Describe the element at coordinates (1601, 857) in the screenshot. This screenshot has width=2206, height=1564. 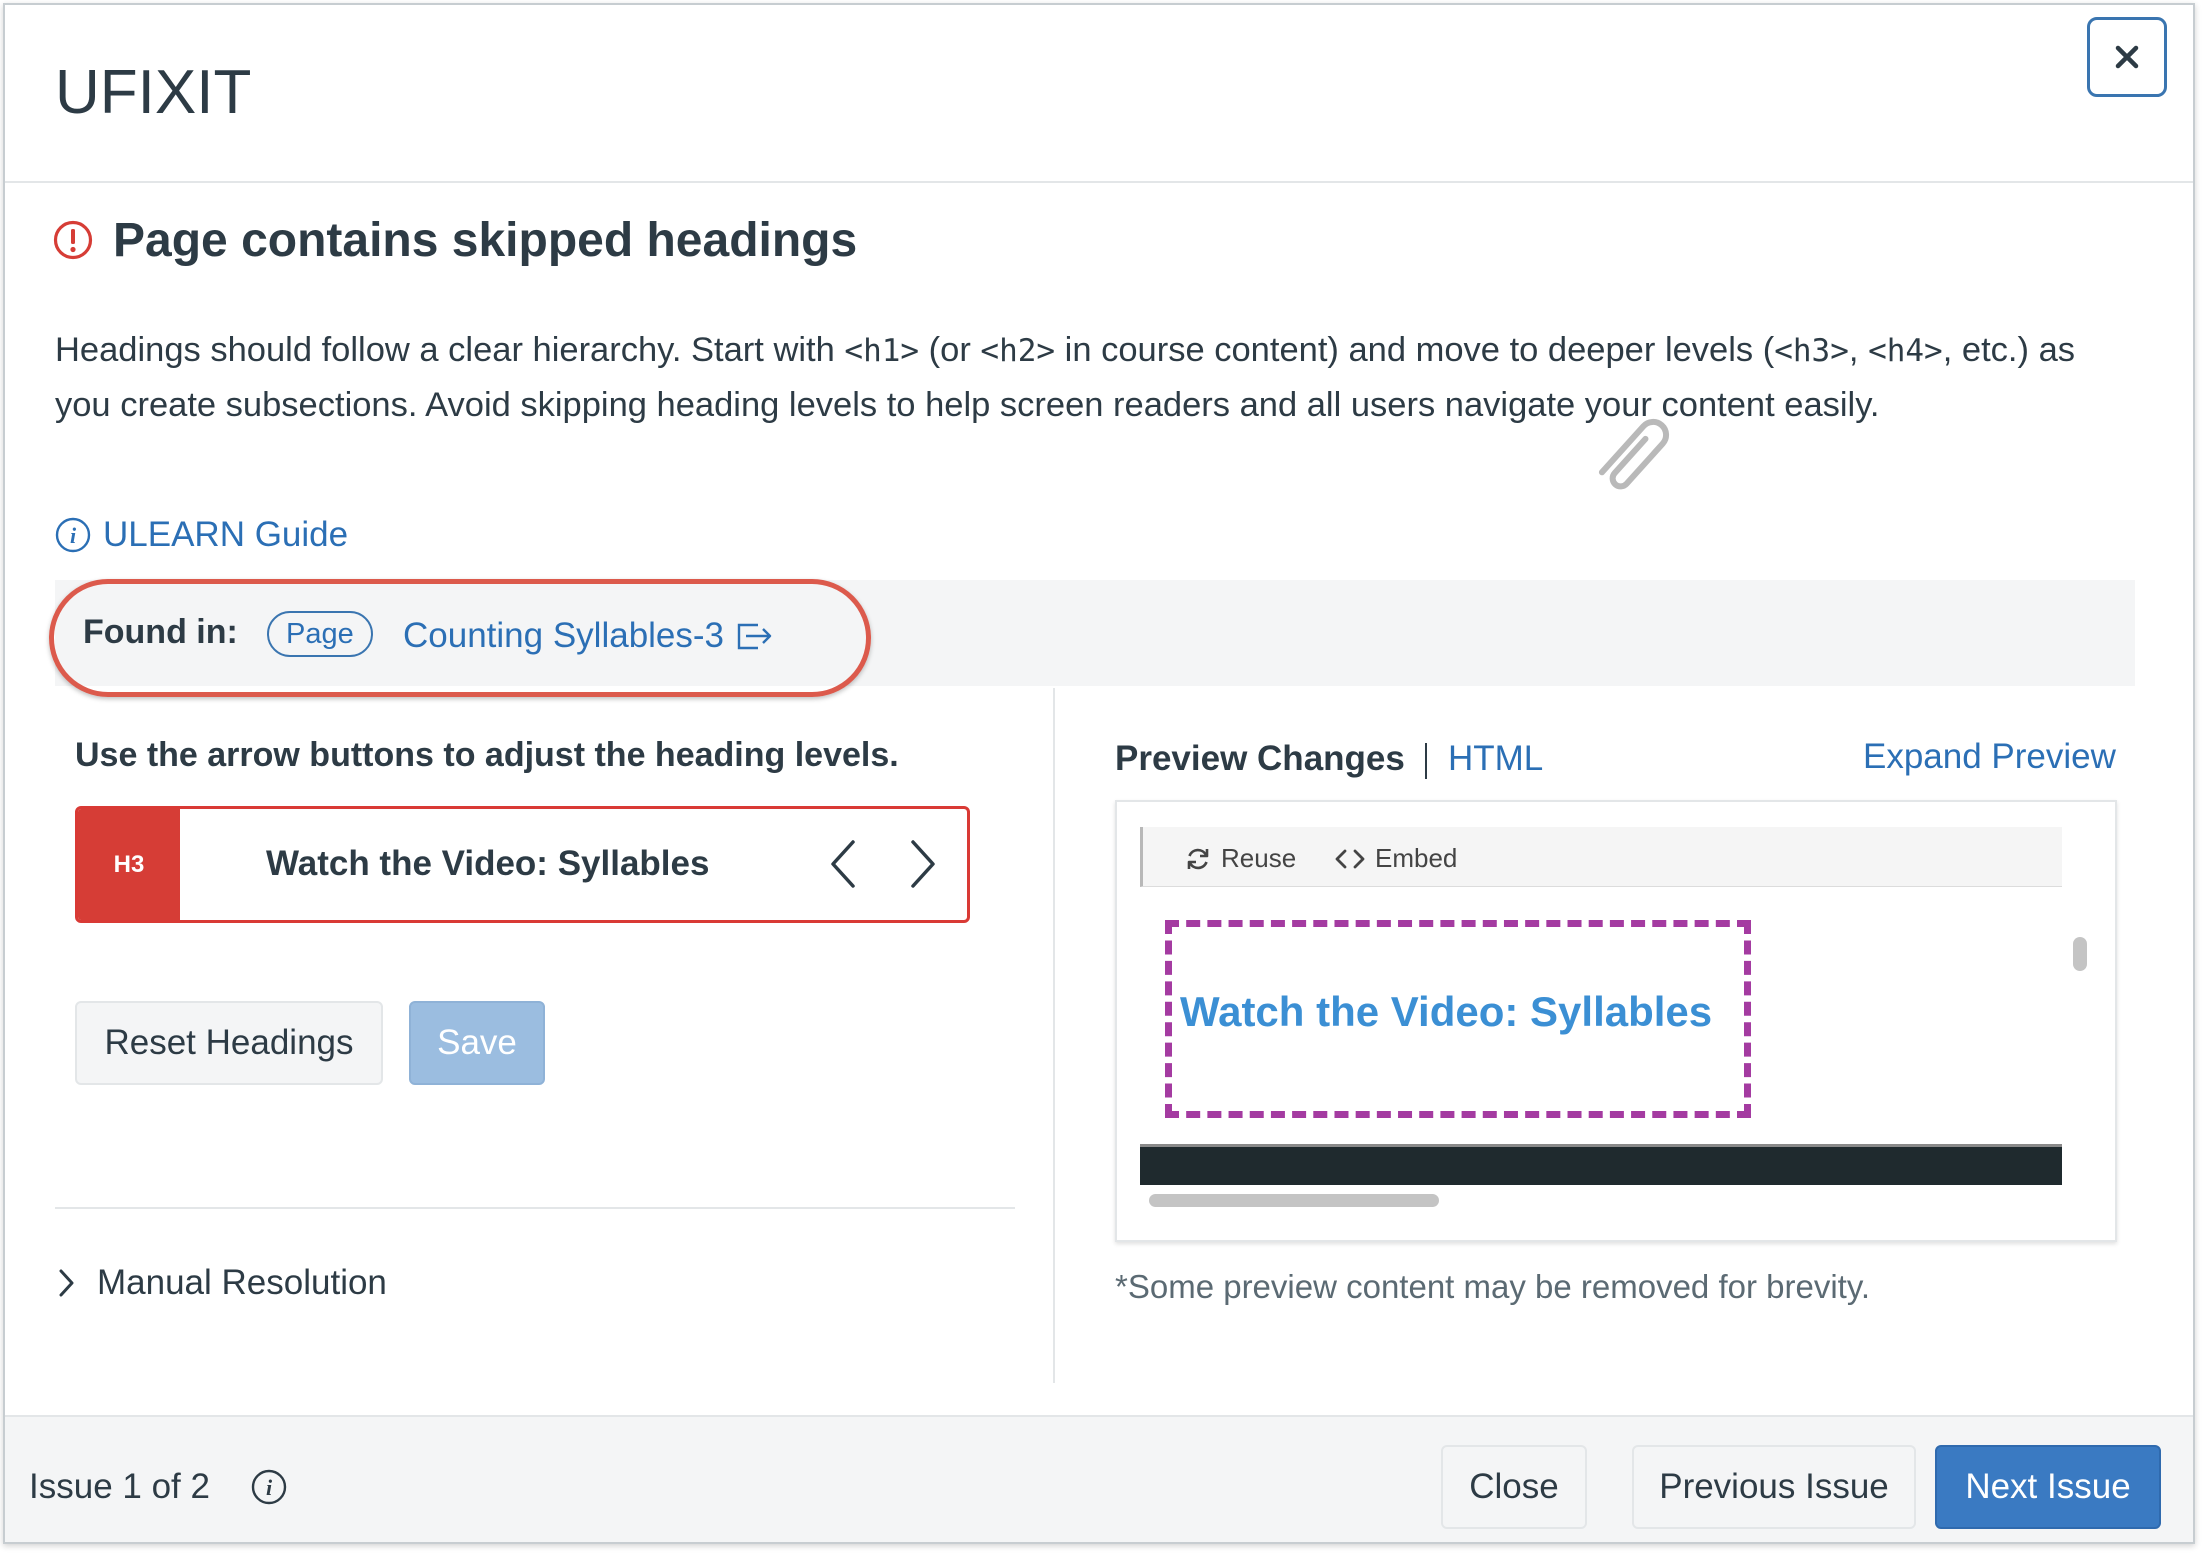
I see `preview-toolbar: Reuse Embed` at that location.